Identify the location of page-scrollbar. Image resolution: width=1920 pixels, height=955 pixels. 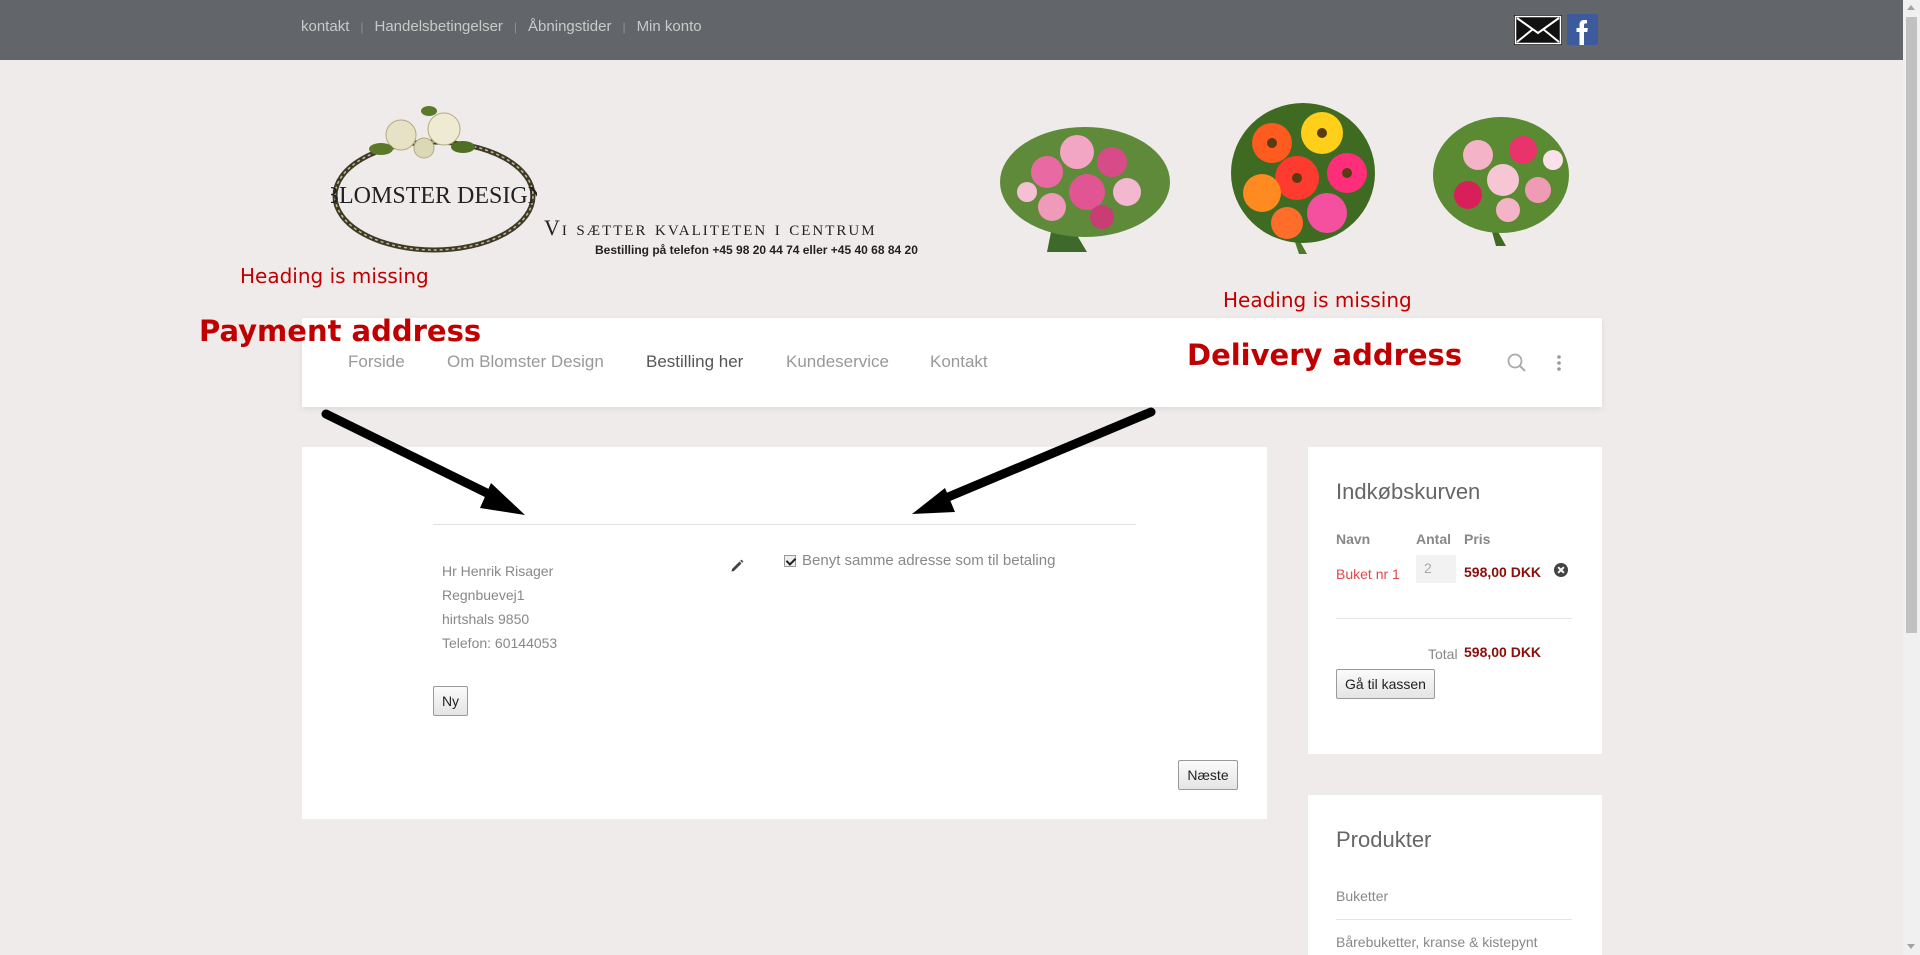
(1911, 477).